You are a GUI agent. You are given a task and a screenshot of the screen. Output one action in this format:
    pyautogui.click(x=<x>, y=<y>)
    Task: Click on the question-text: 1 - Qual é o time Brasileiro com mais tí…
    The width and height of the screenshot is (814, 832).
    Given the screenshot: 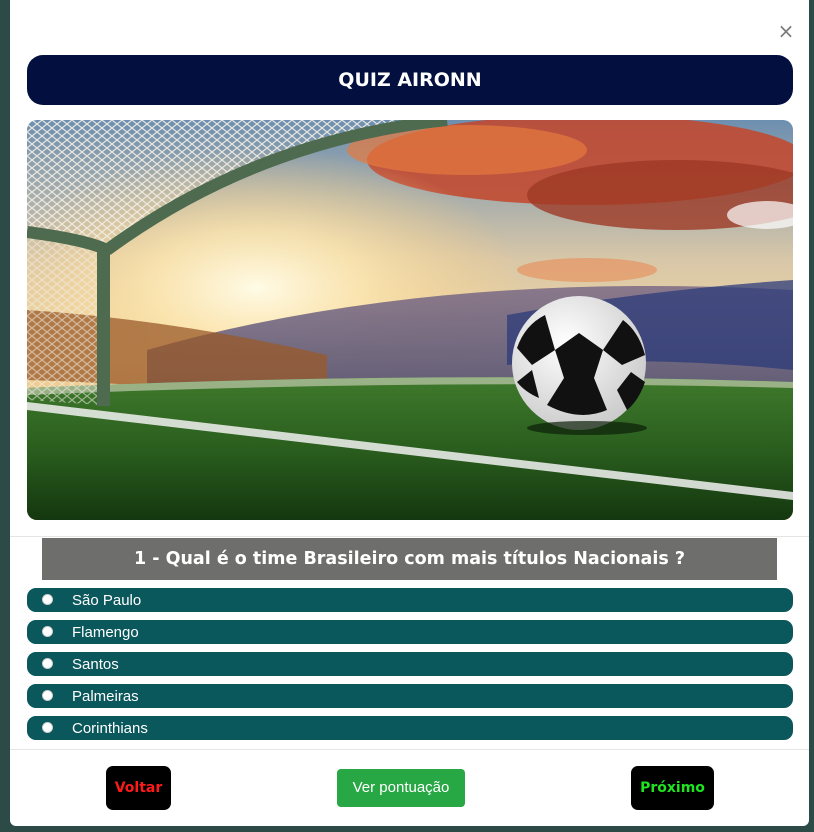 What is the action you would take?
    pyautogui.click(x=409, y=559)
    